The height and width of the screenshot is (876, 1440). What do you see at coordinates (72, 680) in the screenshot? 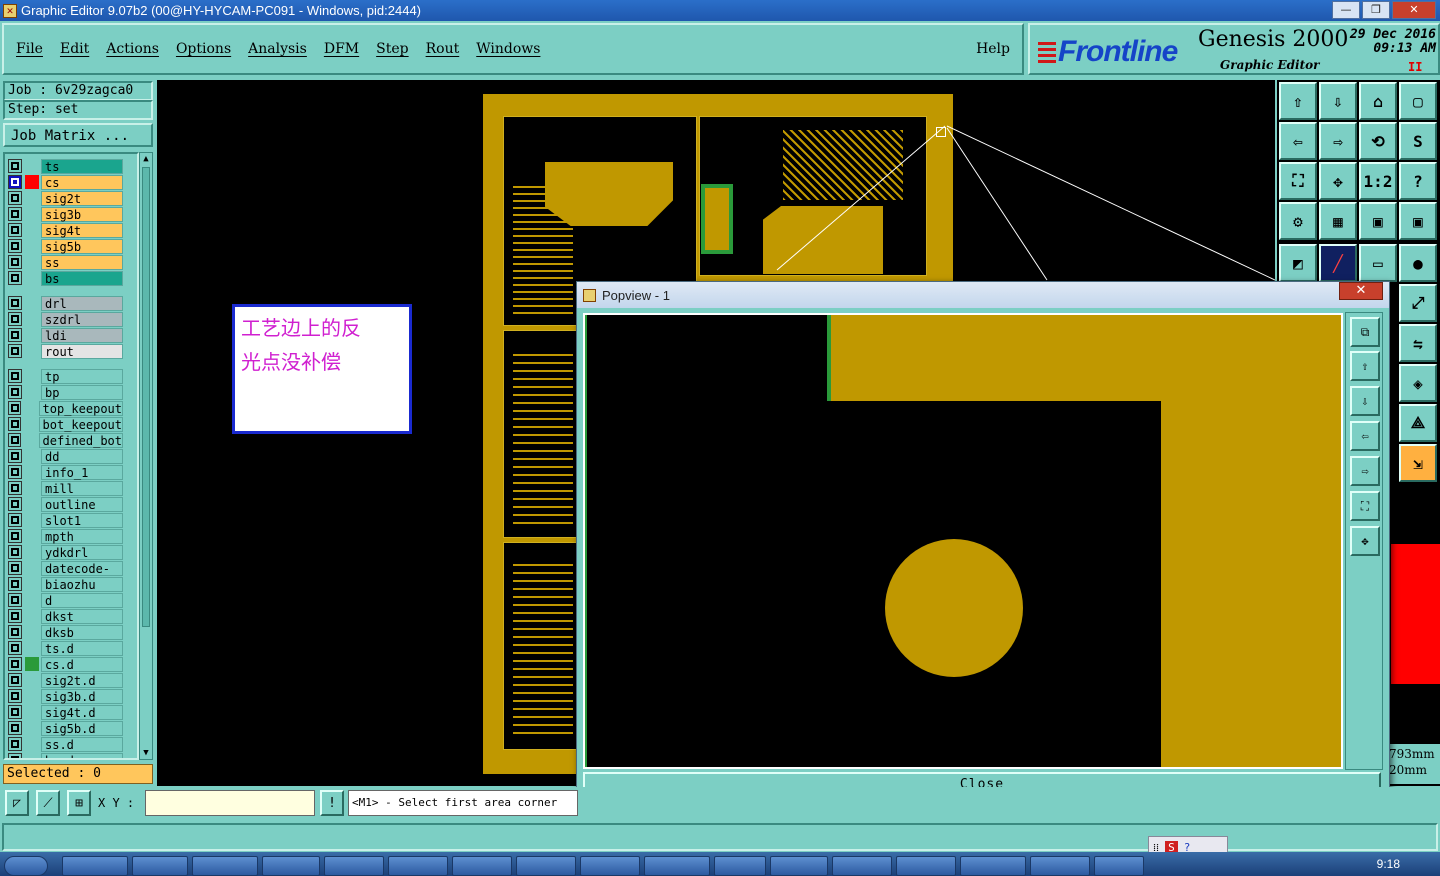
I see `layer-row-sig2t.d: sig2t.d` at bounding box center [72, 680].